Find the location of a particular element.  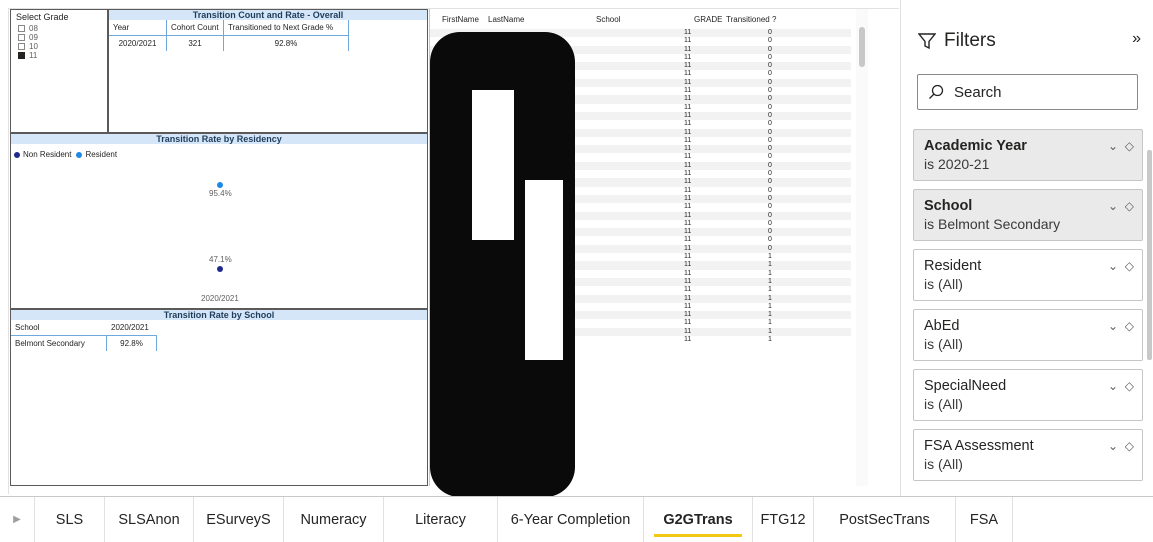

column-header: GRADE is located at coordinates (708, 19).